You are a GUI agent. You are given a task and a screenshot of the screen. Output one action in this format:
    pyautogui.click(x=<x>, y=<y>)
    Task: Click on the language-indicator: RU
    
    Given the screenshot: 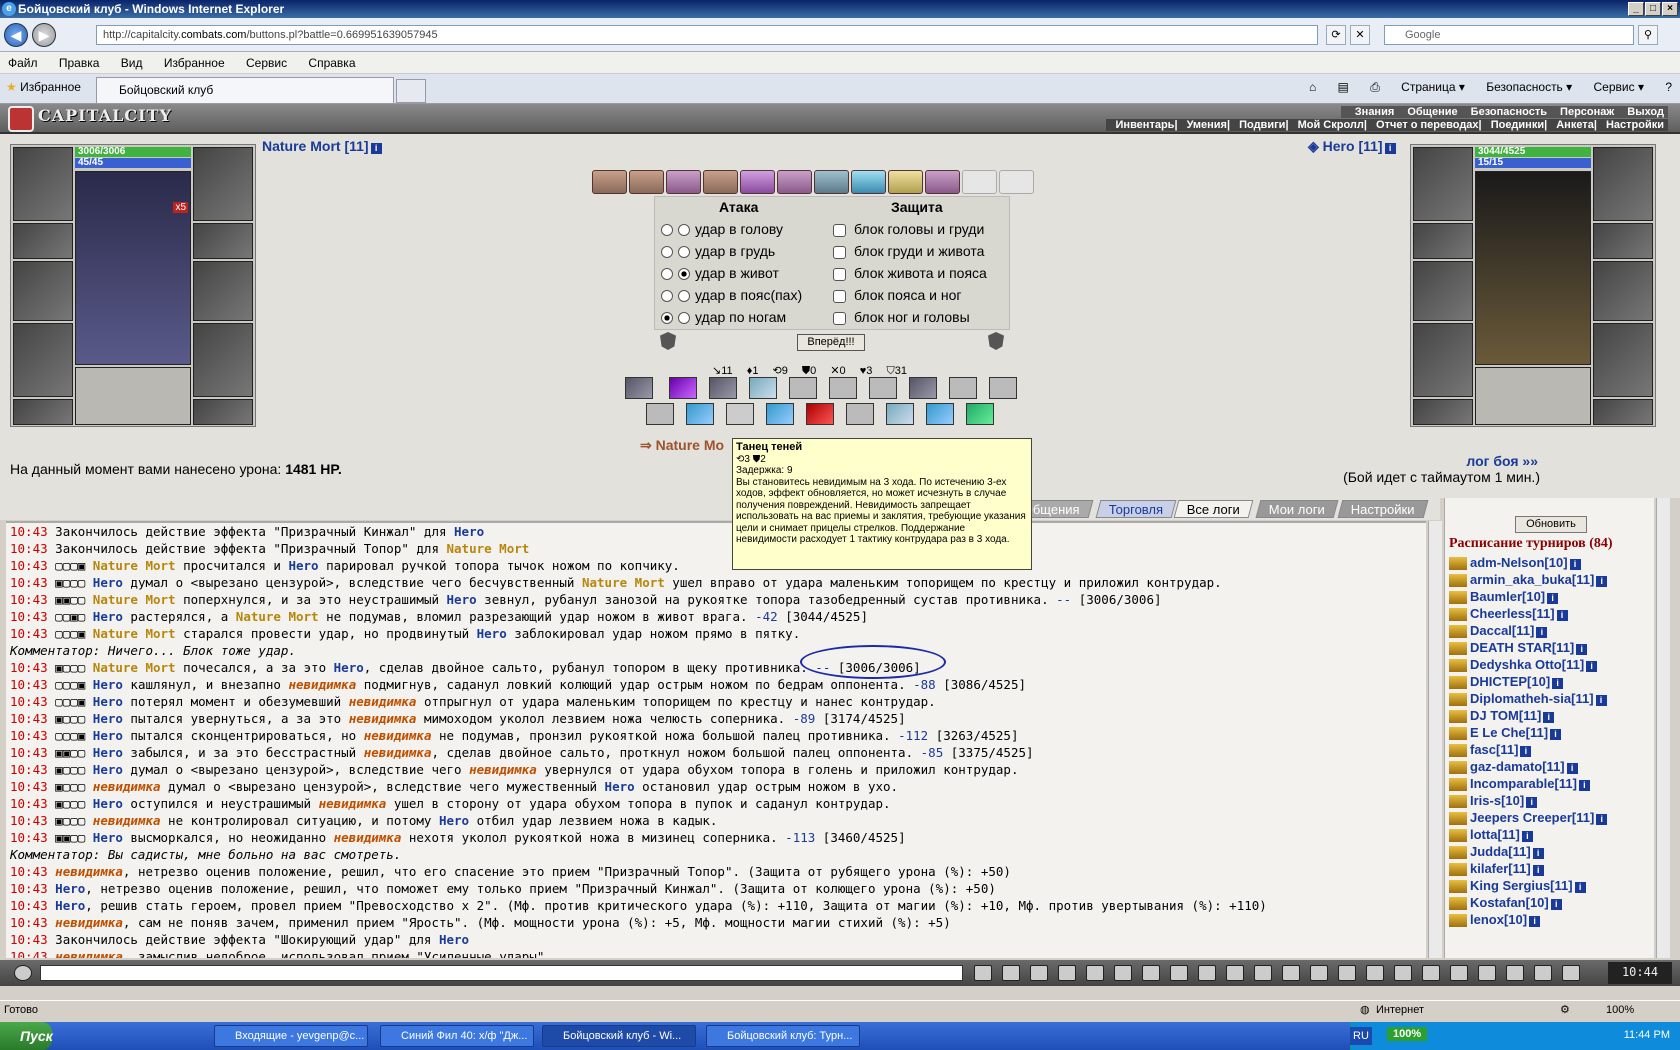 What is the action you would take?
    pyautogui.click(x=1361, y=1036)
    